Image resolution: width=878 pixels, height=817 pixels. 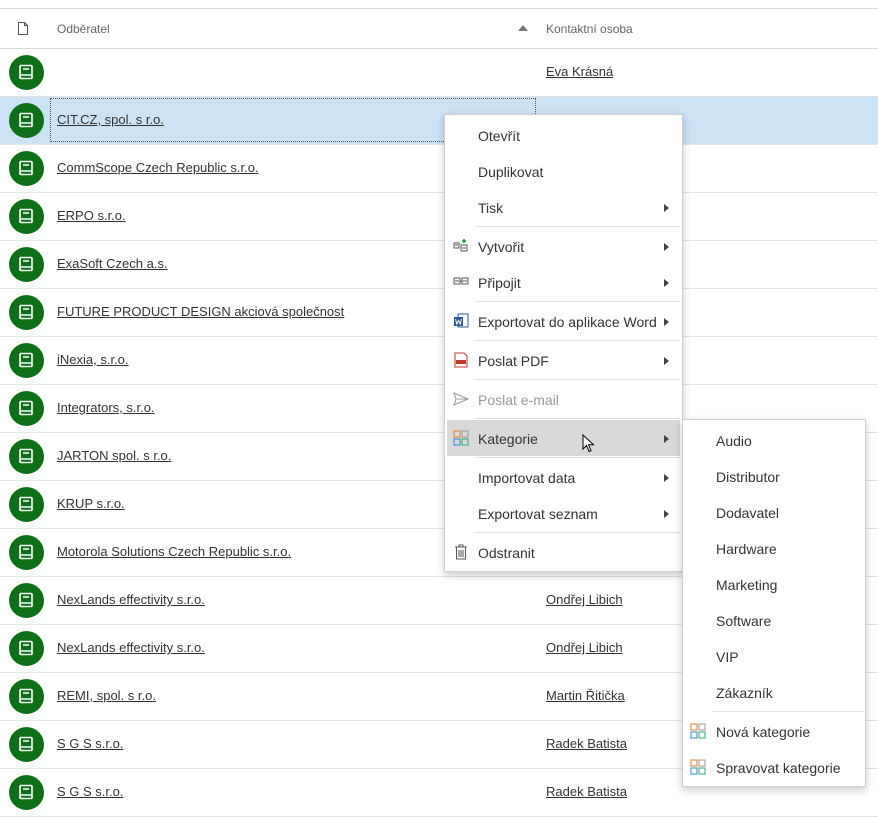 What do you see at coordinates (774, 548) in the screenshot?
I see `category-item-hardware: Hardware` at bounding box center [774, 548].